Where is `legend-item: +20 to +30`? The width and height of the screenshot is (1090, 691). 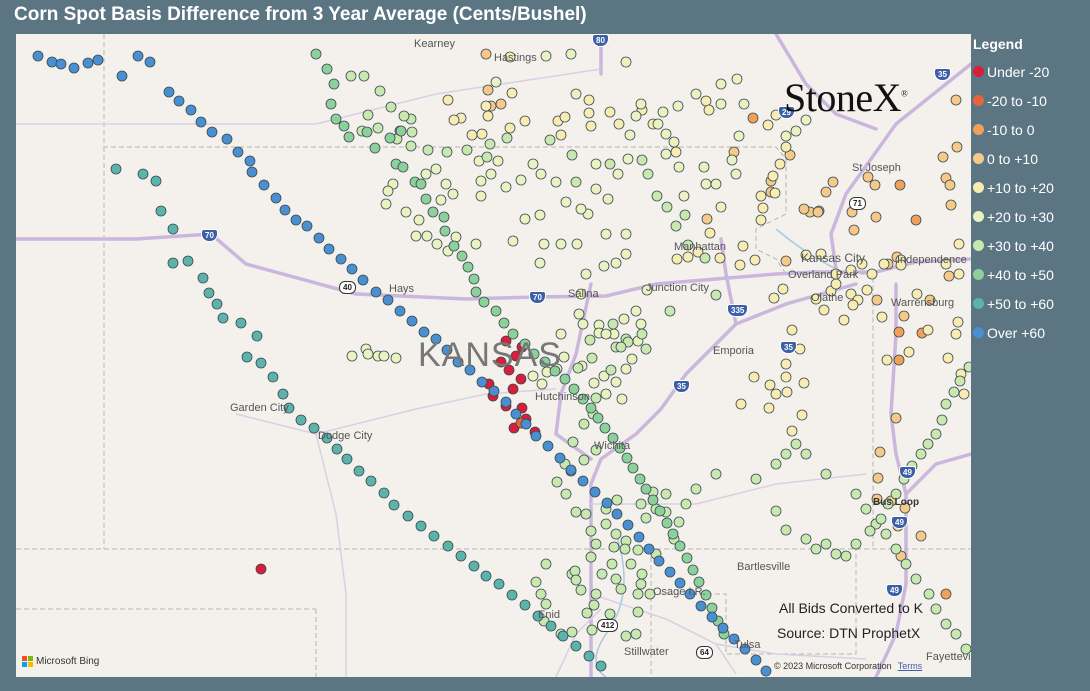
legend-item: +20 to +30 is located at coordinates (1030, 216).